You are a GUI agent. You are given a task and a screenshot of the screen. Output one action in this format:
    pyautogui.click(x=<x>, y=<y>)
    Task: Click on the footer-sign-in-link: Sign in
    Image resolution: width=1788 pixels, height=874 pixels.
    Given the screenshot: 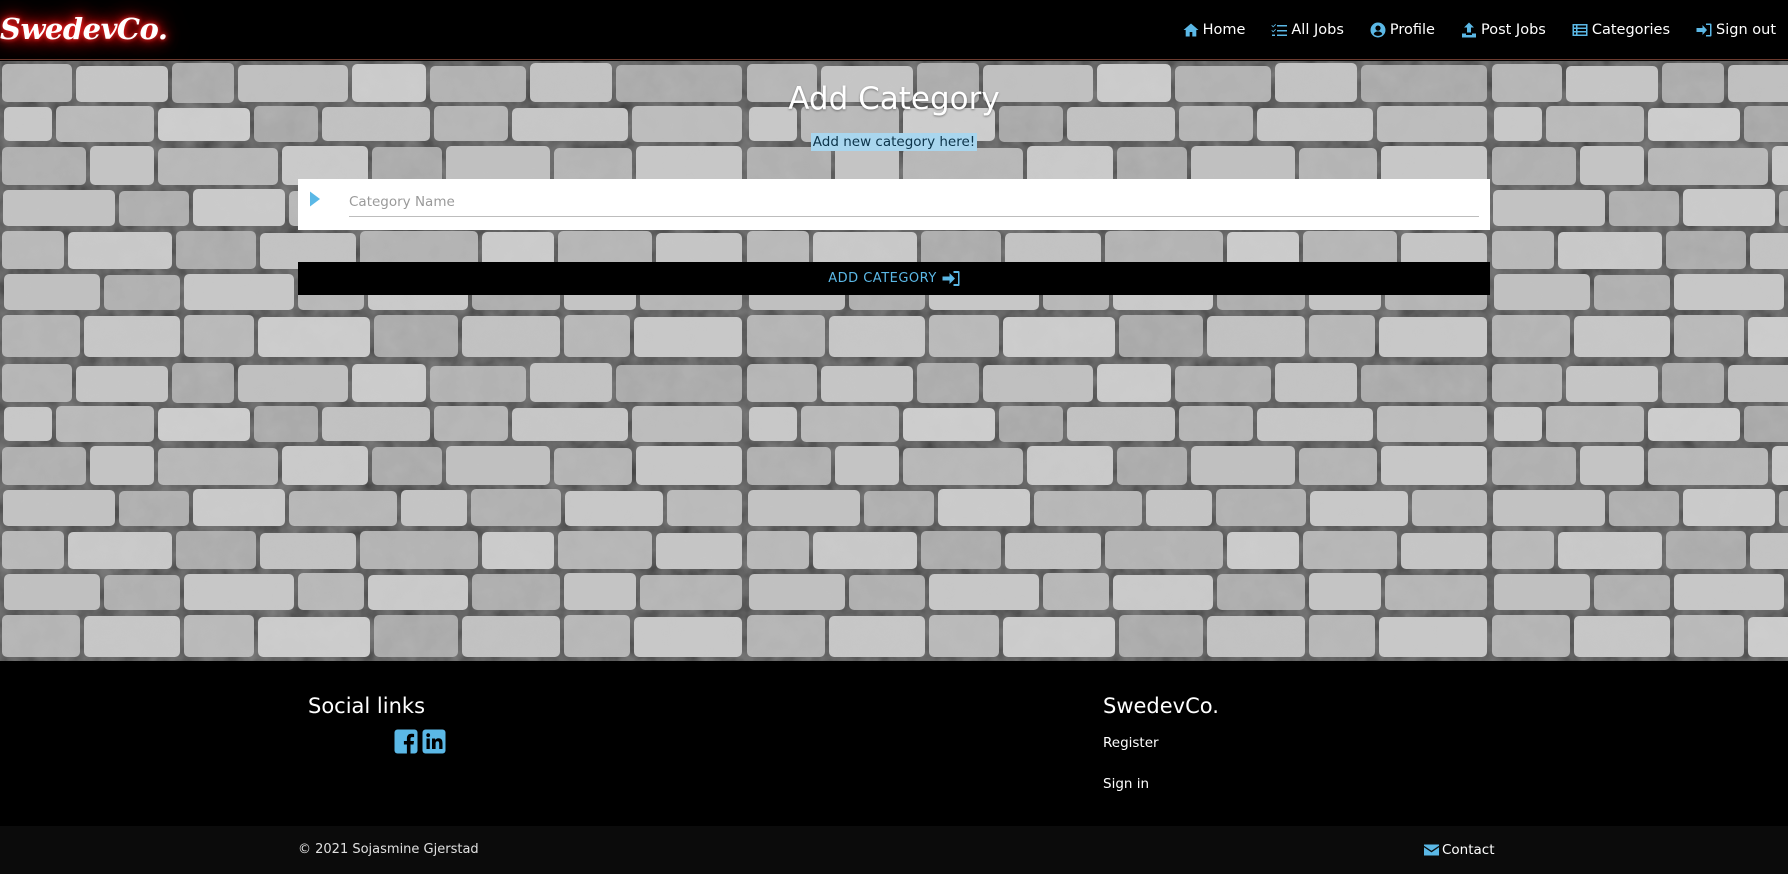 What is the action you would take?
    pyautogui.click(x=1126, y=784)
    